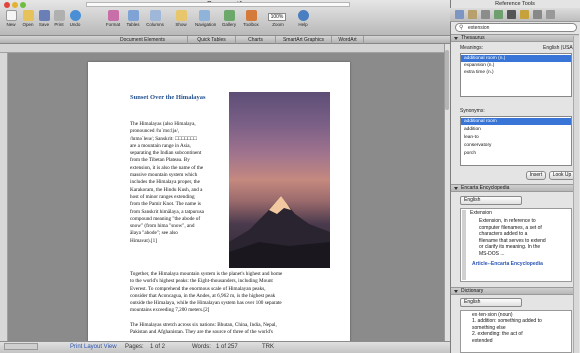 This screenshot has height=353, width=580. I want to click on intro-text-line: compound meaning "the abode of, so click(165, 218).